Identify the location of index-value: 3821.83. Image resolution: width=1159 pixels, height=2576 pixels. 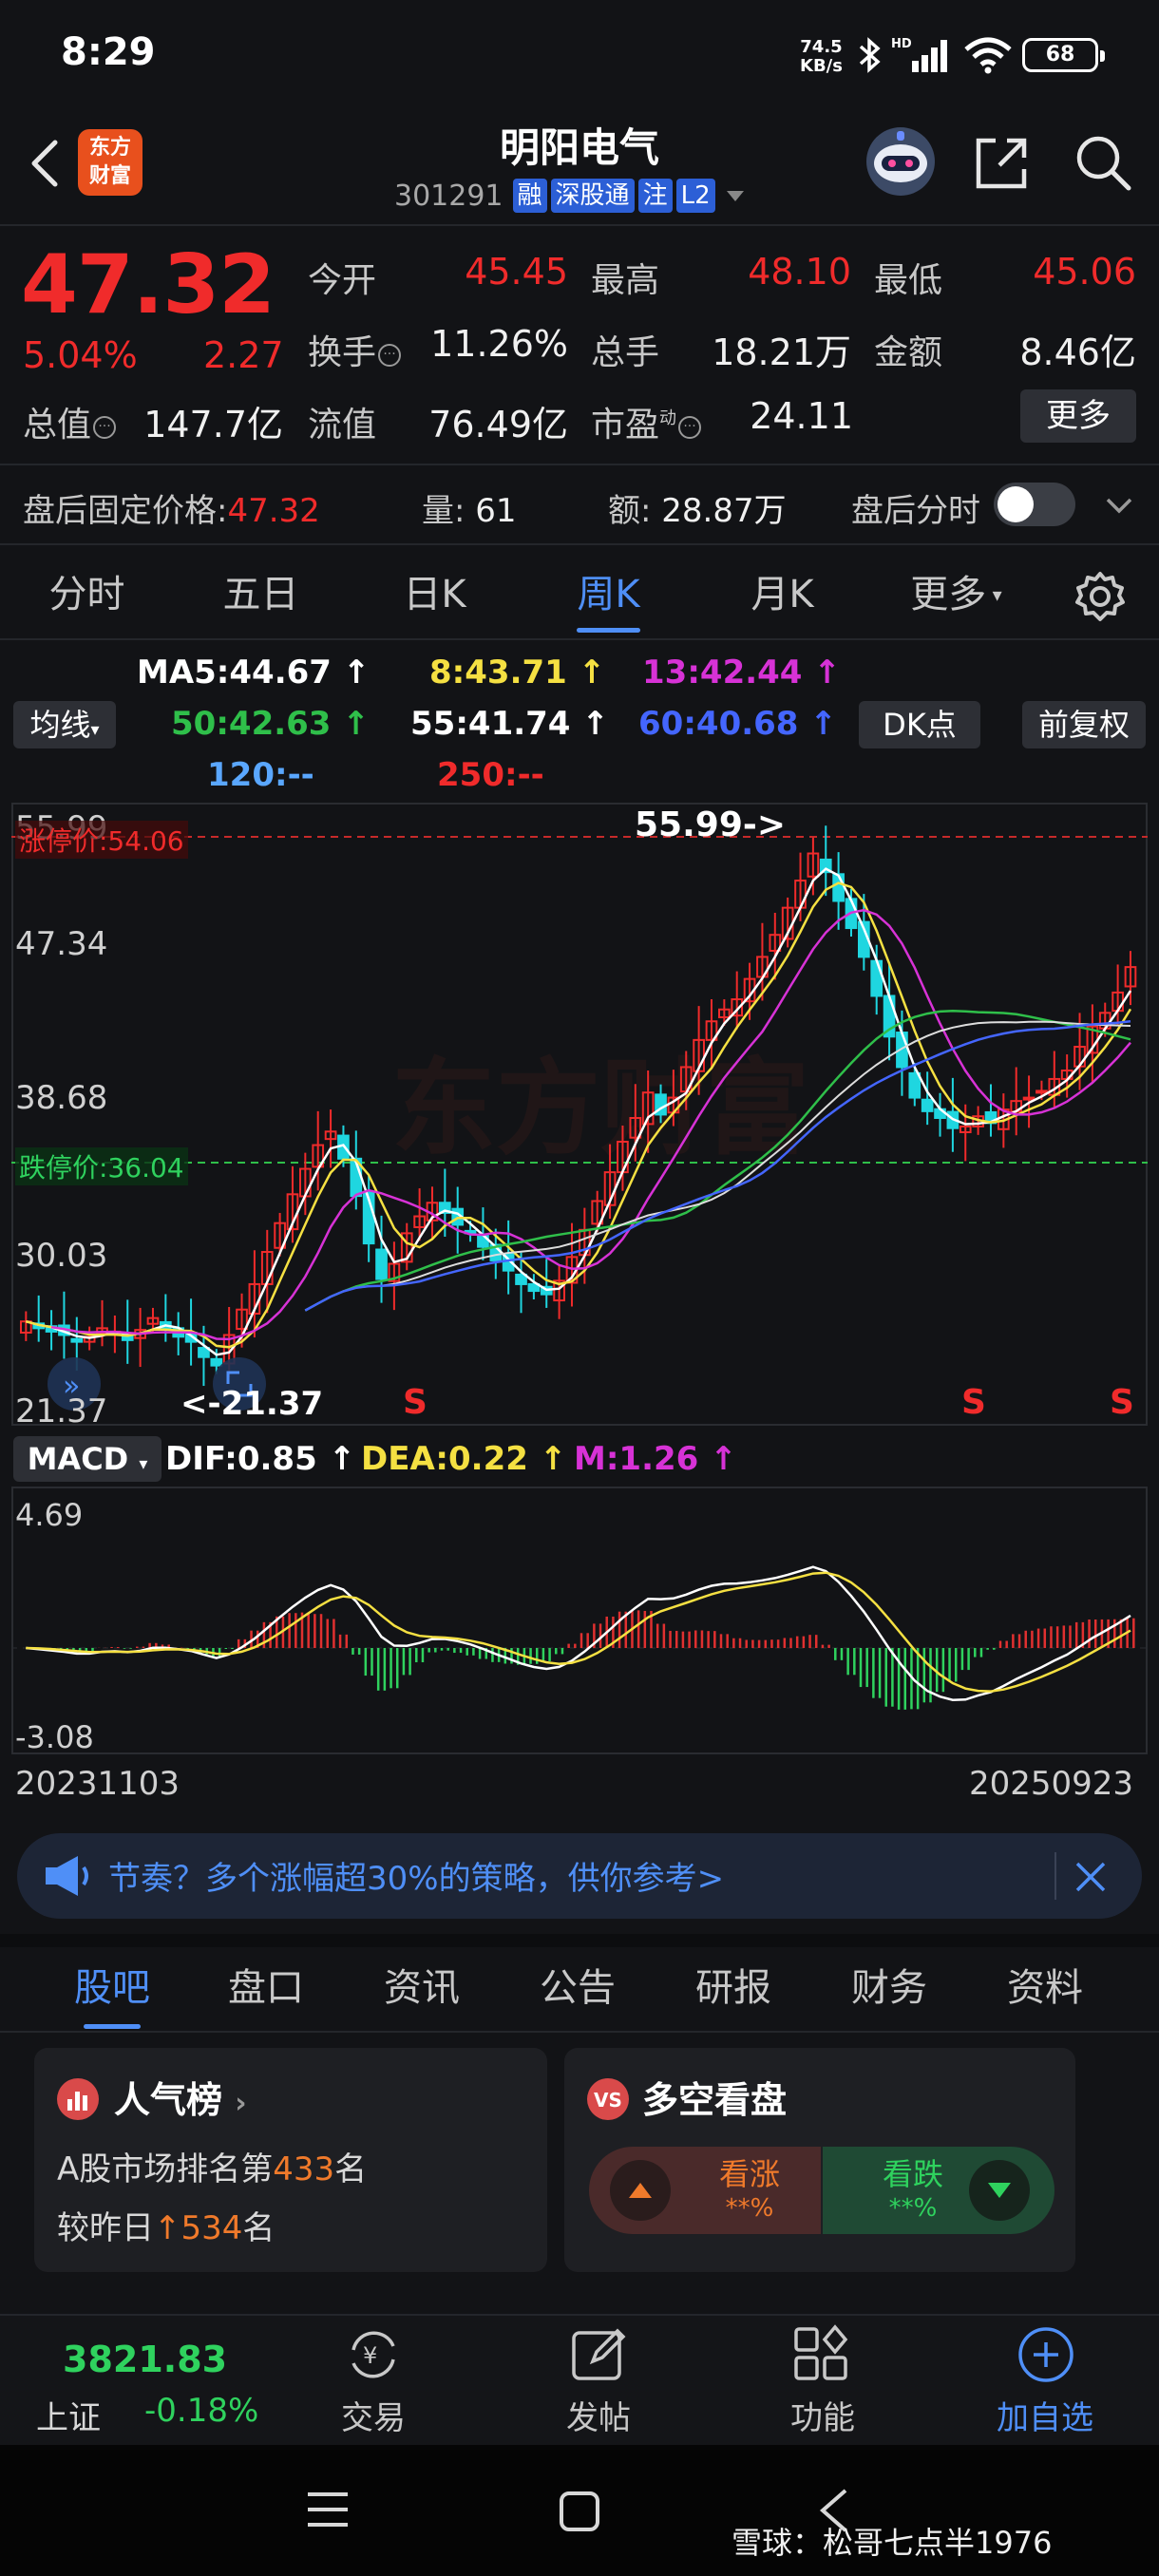
(145, 2359).